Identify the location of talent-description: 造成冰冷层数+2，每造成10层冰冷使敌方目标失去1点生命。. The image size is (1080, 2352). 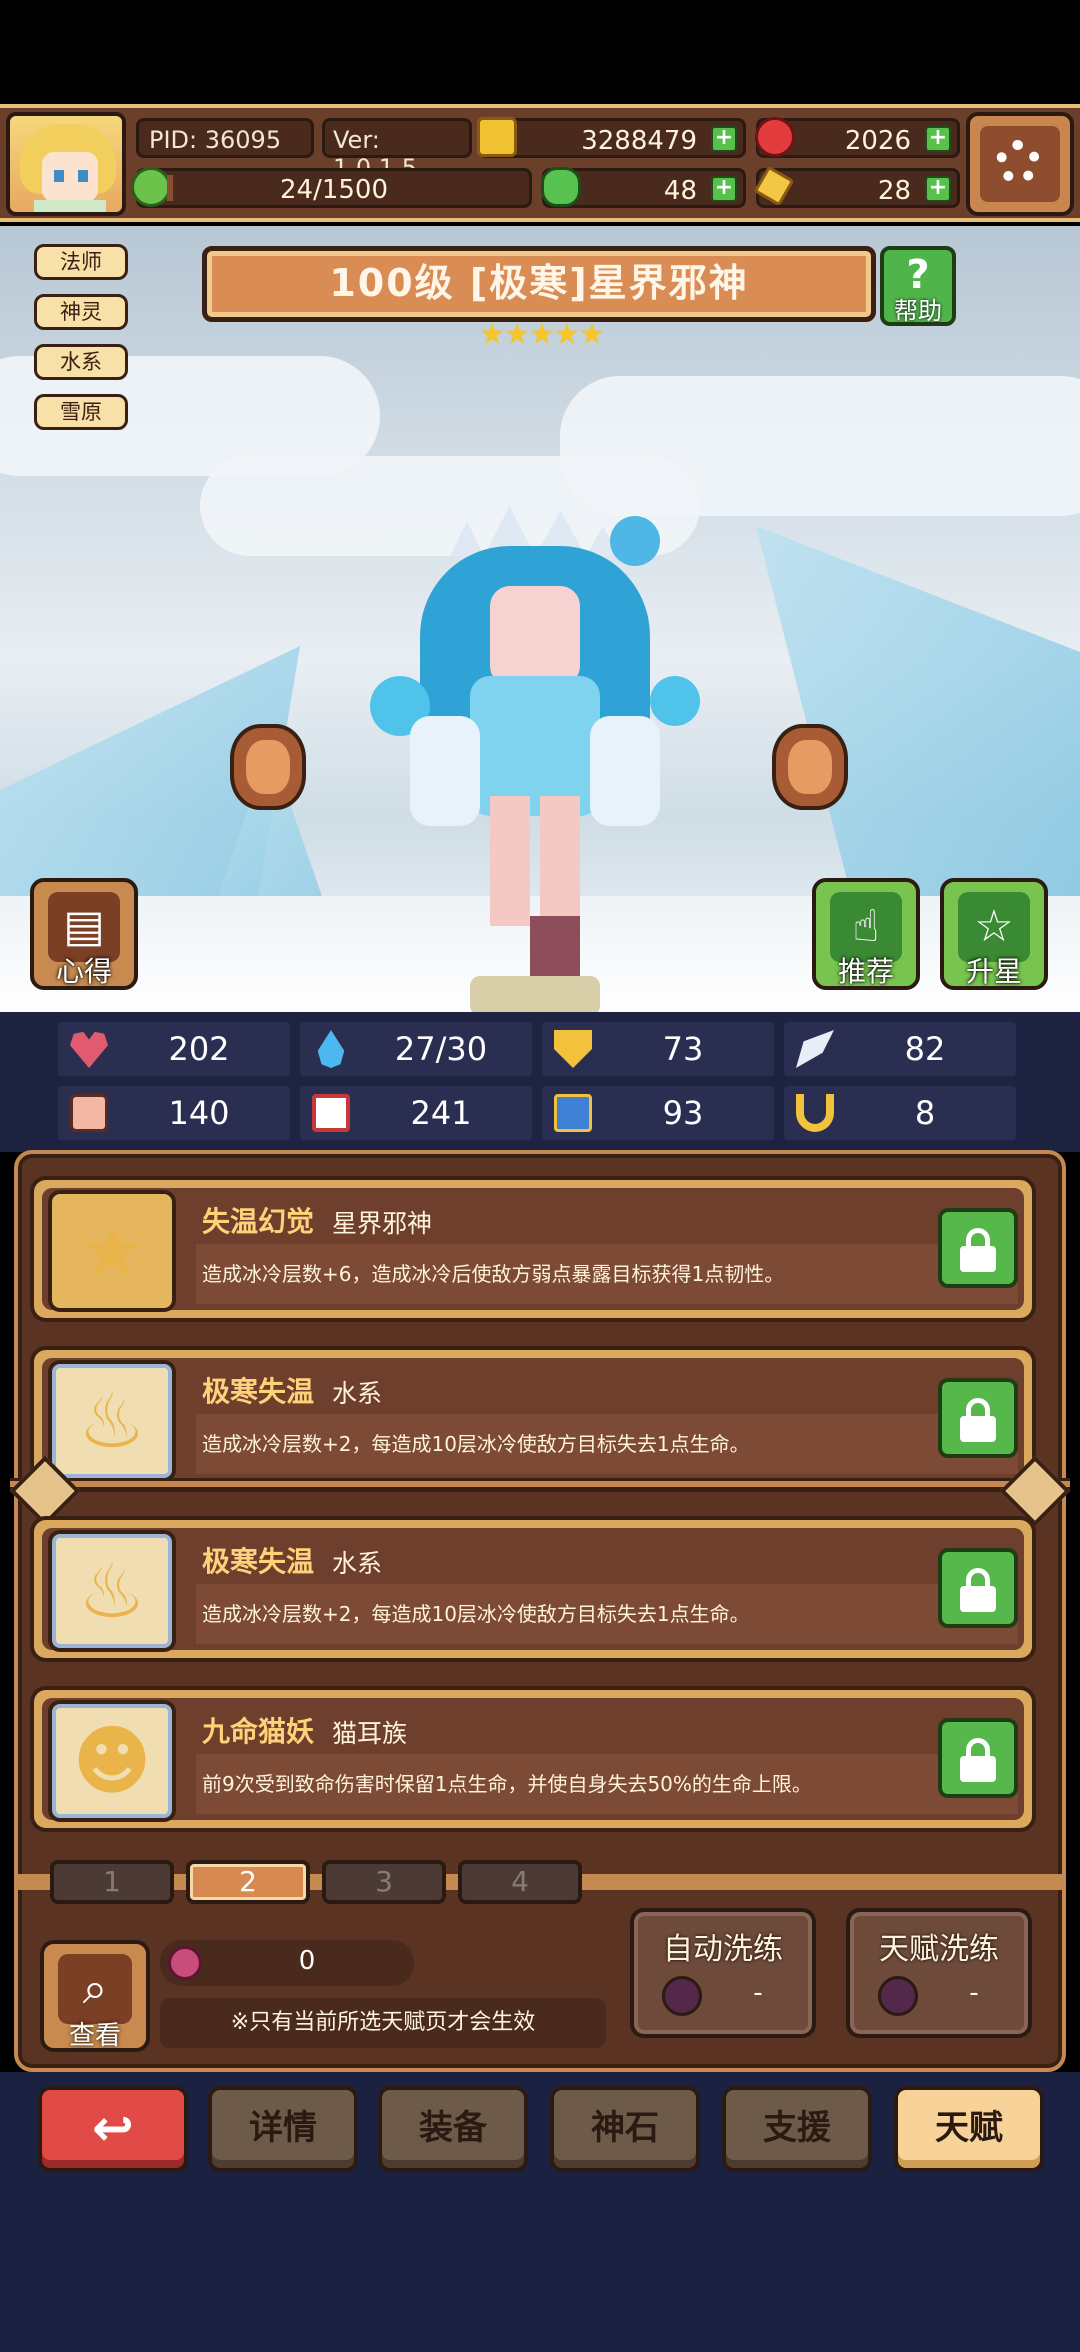
(476, 1444).